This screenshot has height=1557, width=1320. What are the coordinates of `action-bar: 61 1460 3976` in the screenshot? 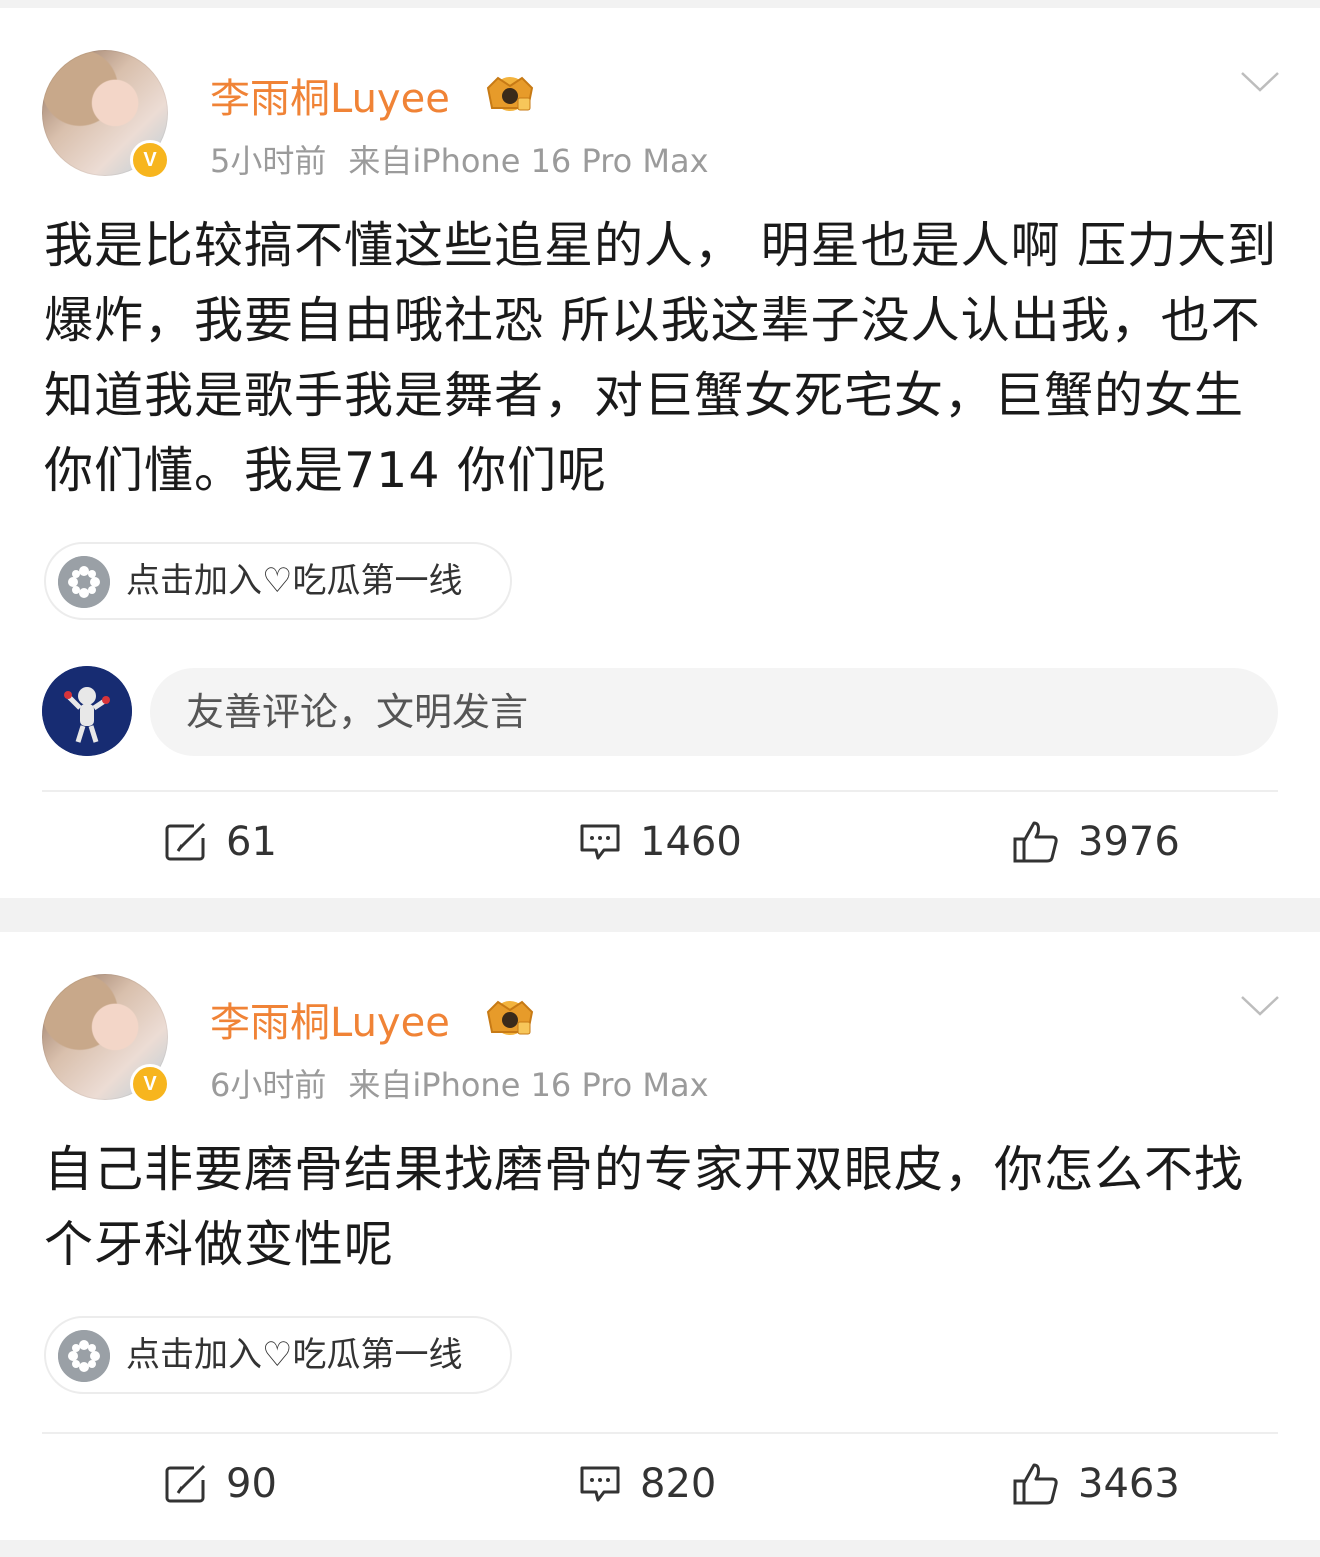 It's located at (660, 842).